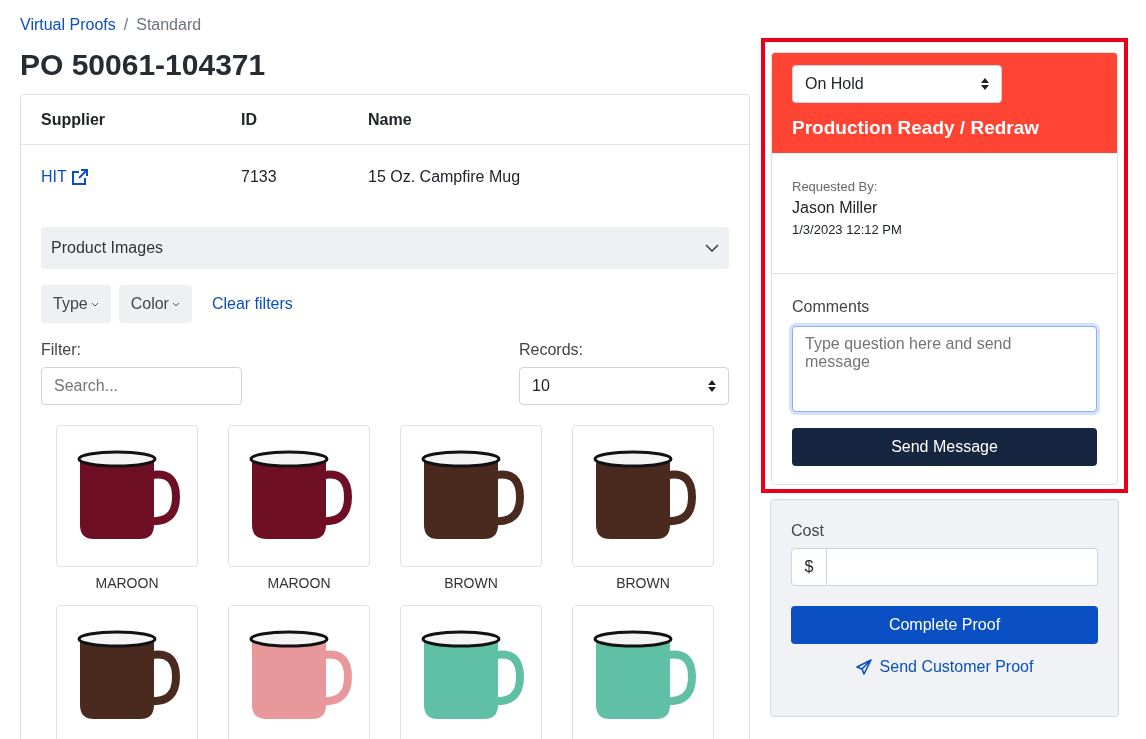 Image resolution: width=1146 pixels, height=739 pixels. What do you see at coordinates (712, 248) in the screenshot?
I see `chevron-icon` at bounding box center [712, 248].